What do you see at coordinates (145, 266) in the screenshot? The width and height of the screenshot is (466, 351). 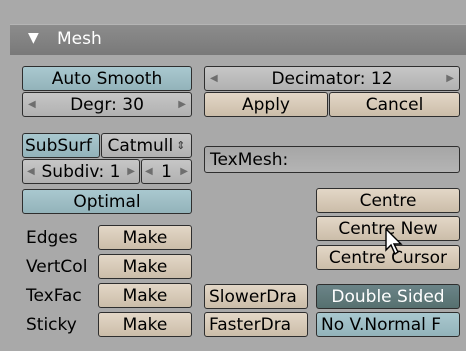 I see `make-vertcol-button: Make` at bounding box center [145, 266].